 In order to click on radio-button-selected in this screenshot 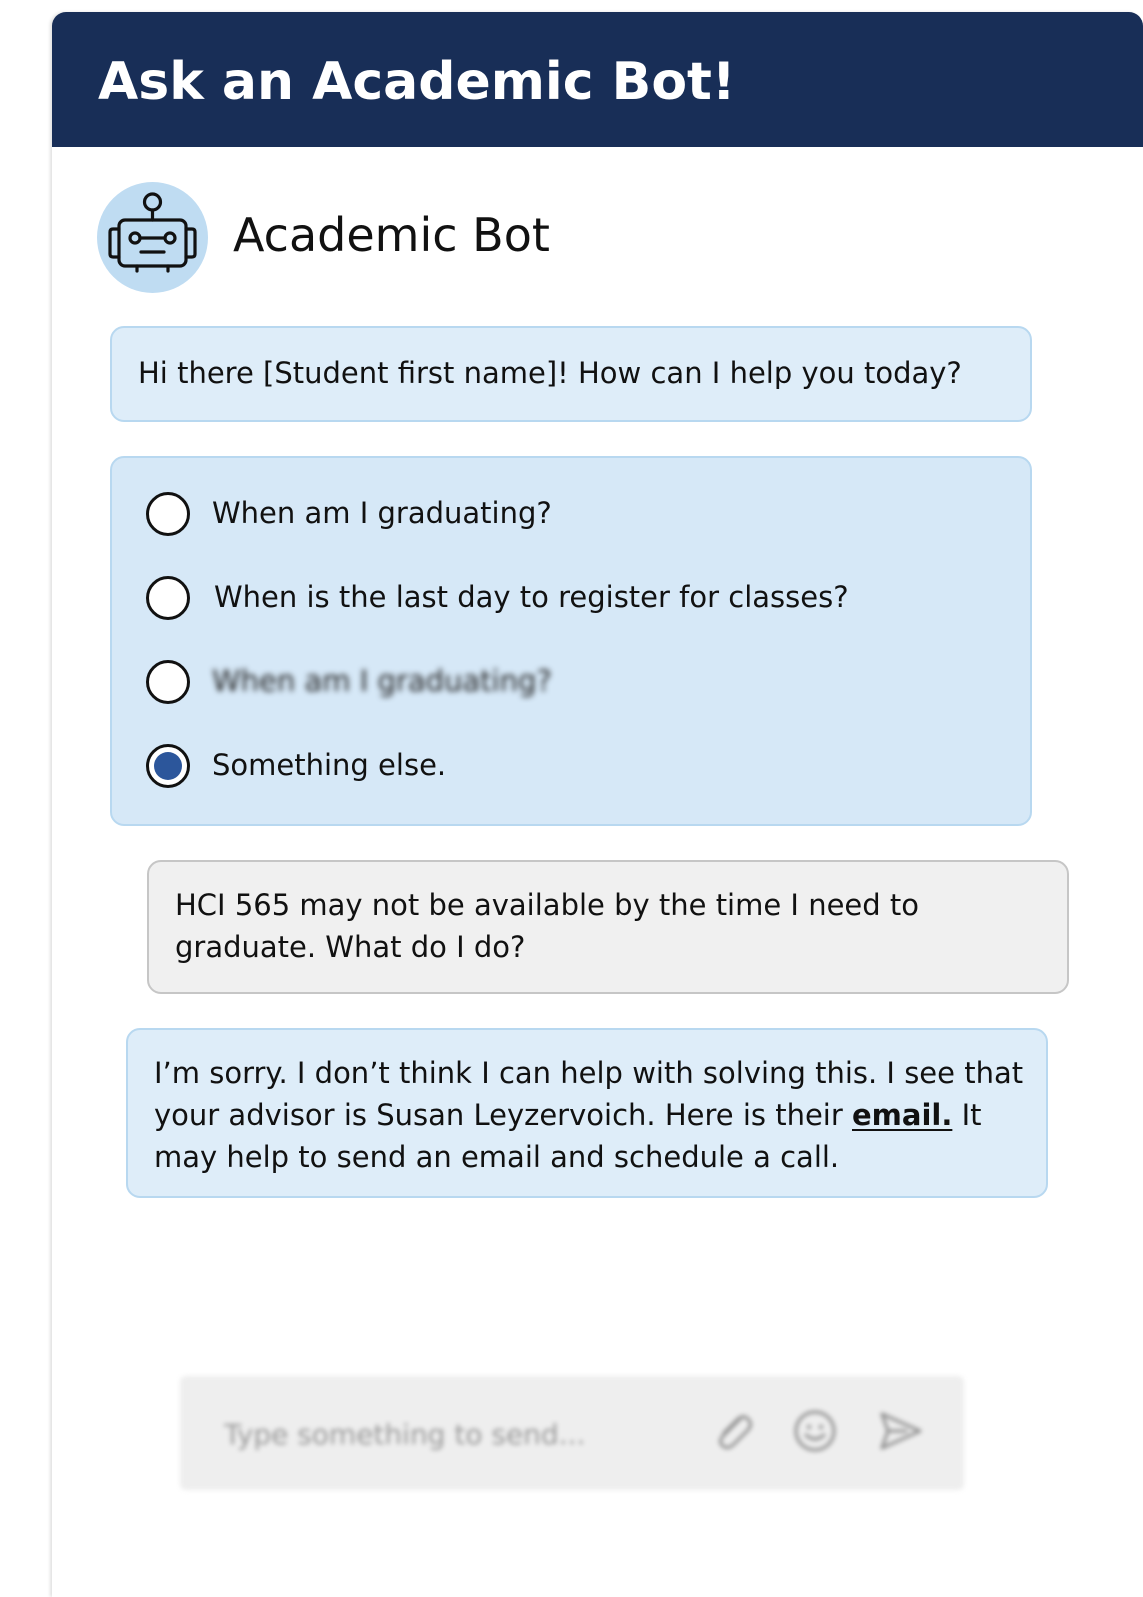, I will do `click(168, 766)`.